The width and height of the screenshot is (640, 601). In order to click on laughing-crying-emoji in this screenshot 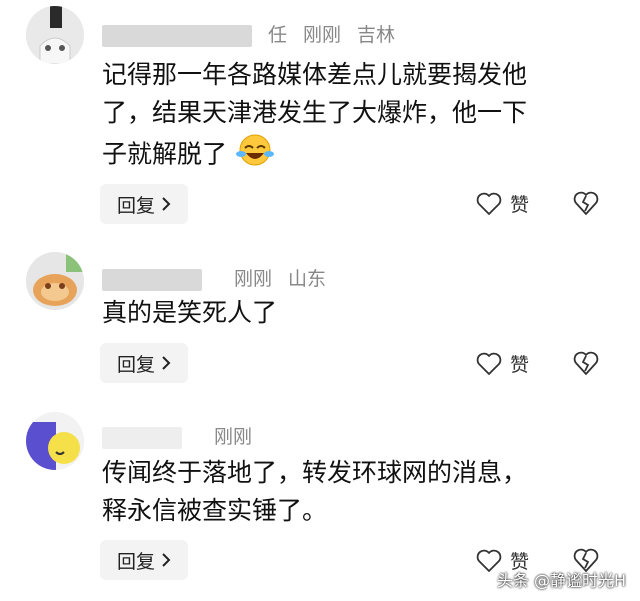, I will do `click(255, 155)`.